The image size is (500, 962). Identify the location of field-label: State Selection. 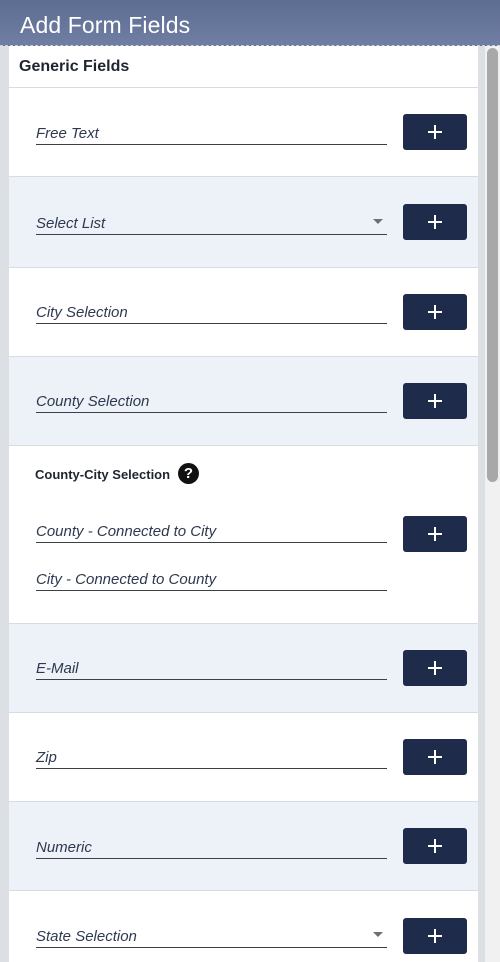
(86, 936).